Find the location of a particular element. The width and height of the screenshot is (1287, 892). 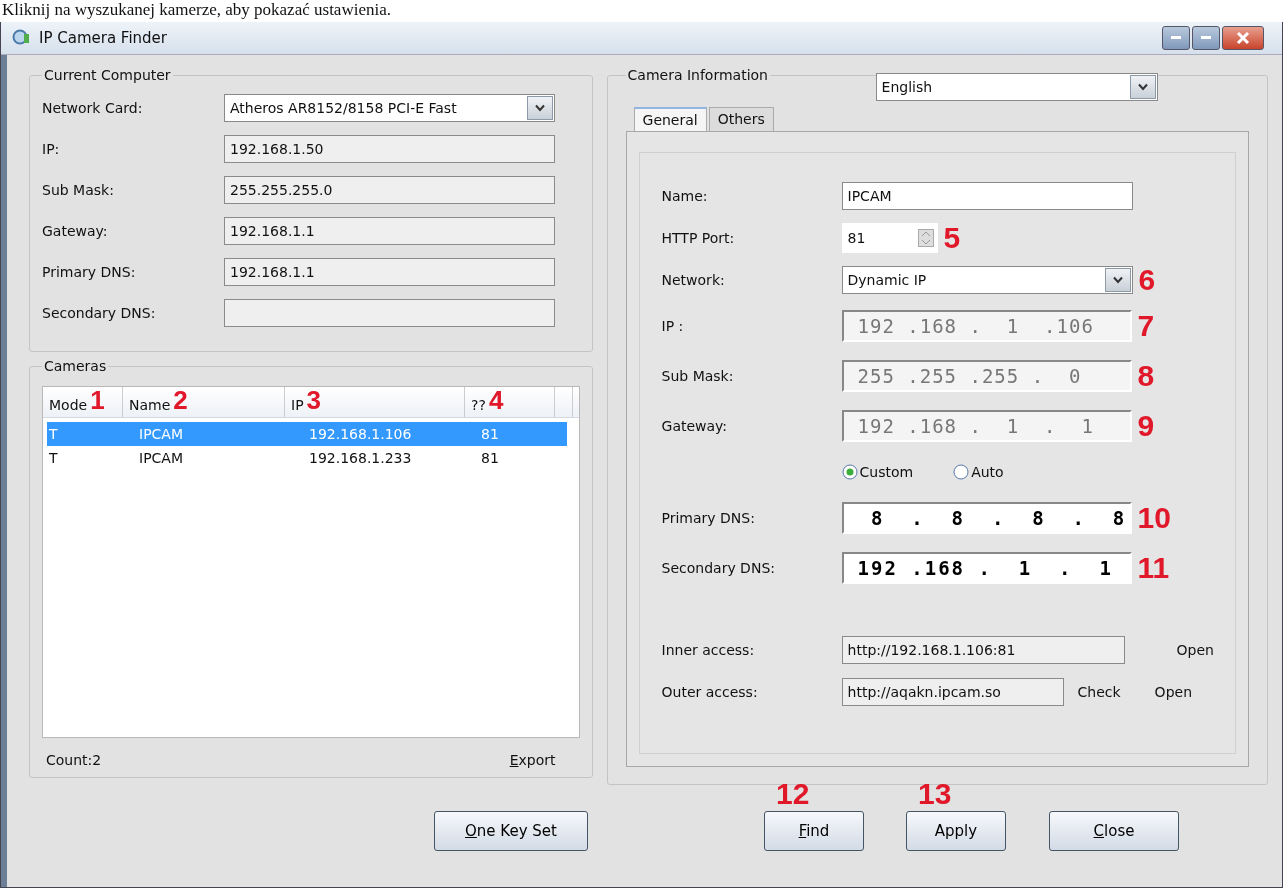

maximize-button is located at coordinates (1206, 38).